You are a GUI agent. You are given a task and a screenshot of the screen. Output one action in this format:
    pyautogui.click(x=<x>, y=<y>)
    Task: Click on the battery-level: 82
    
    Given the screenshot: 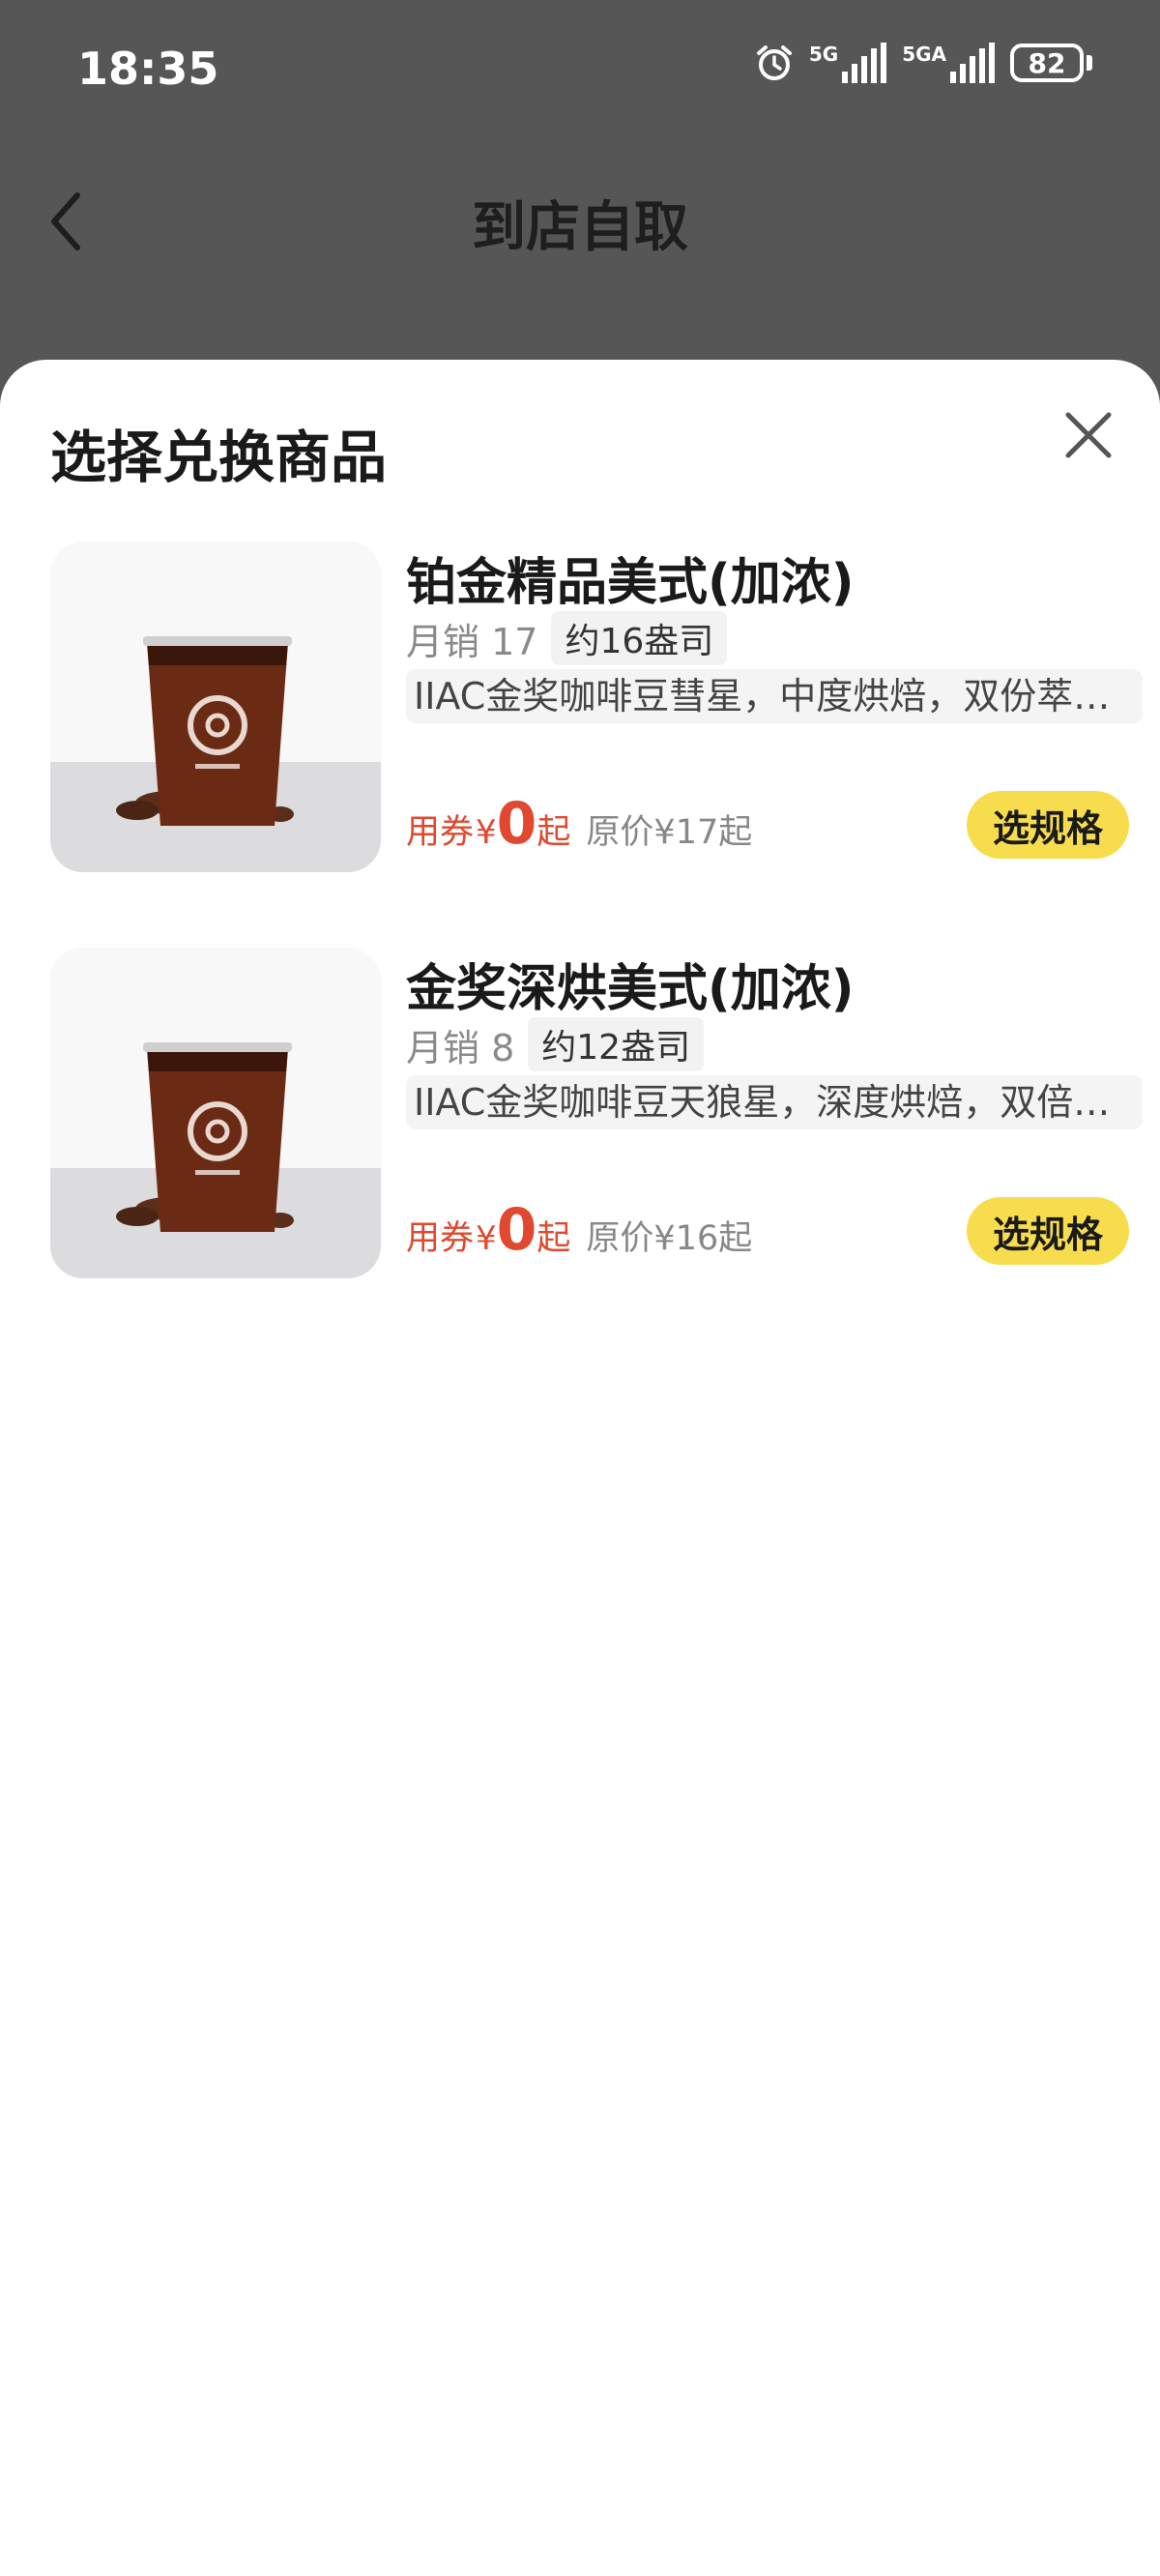 What is the action you would take?
    pyautogui.click(x=1047, y=63)
    